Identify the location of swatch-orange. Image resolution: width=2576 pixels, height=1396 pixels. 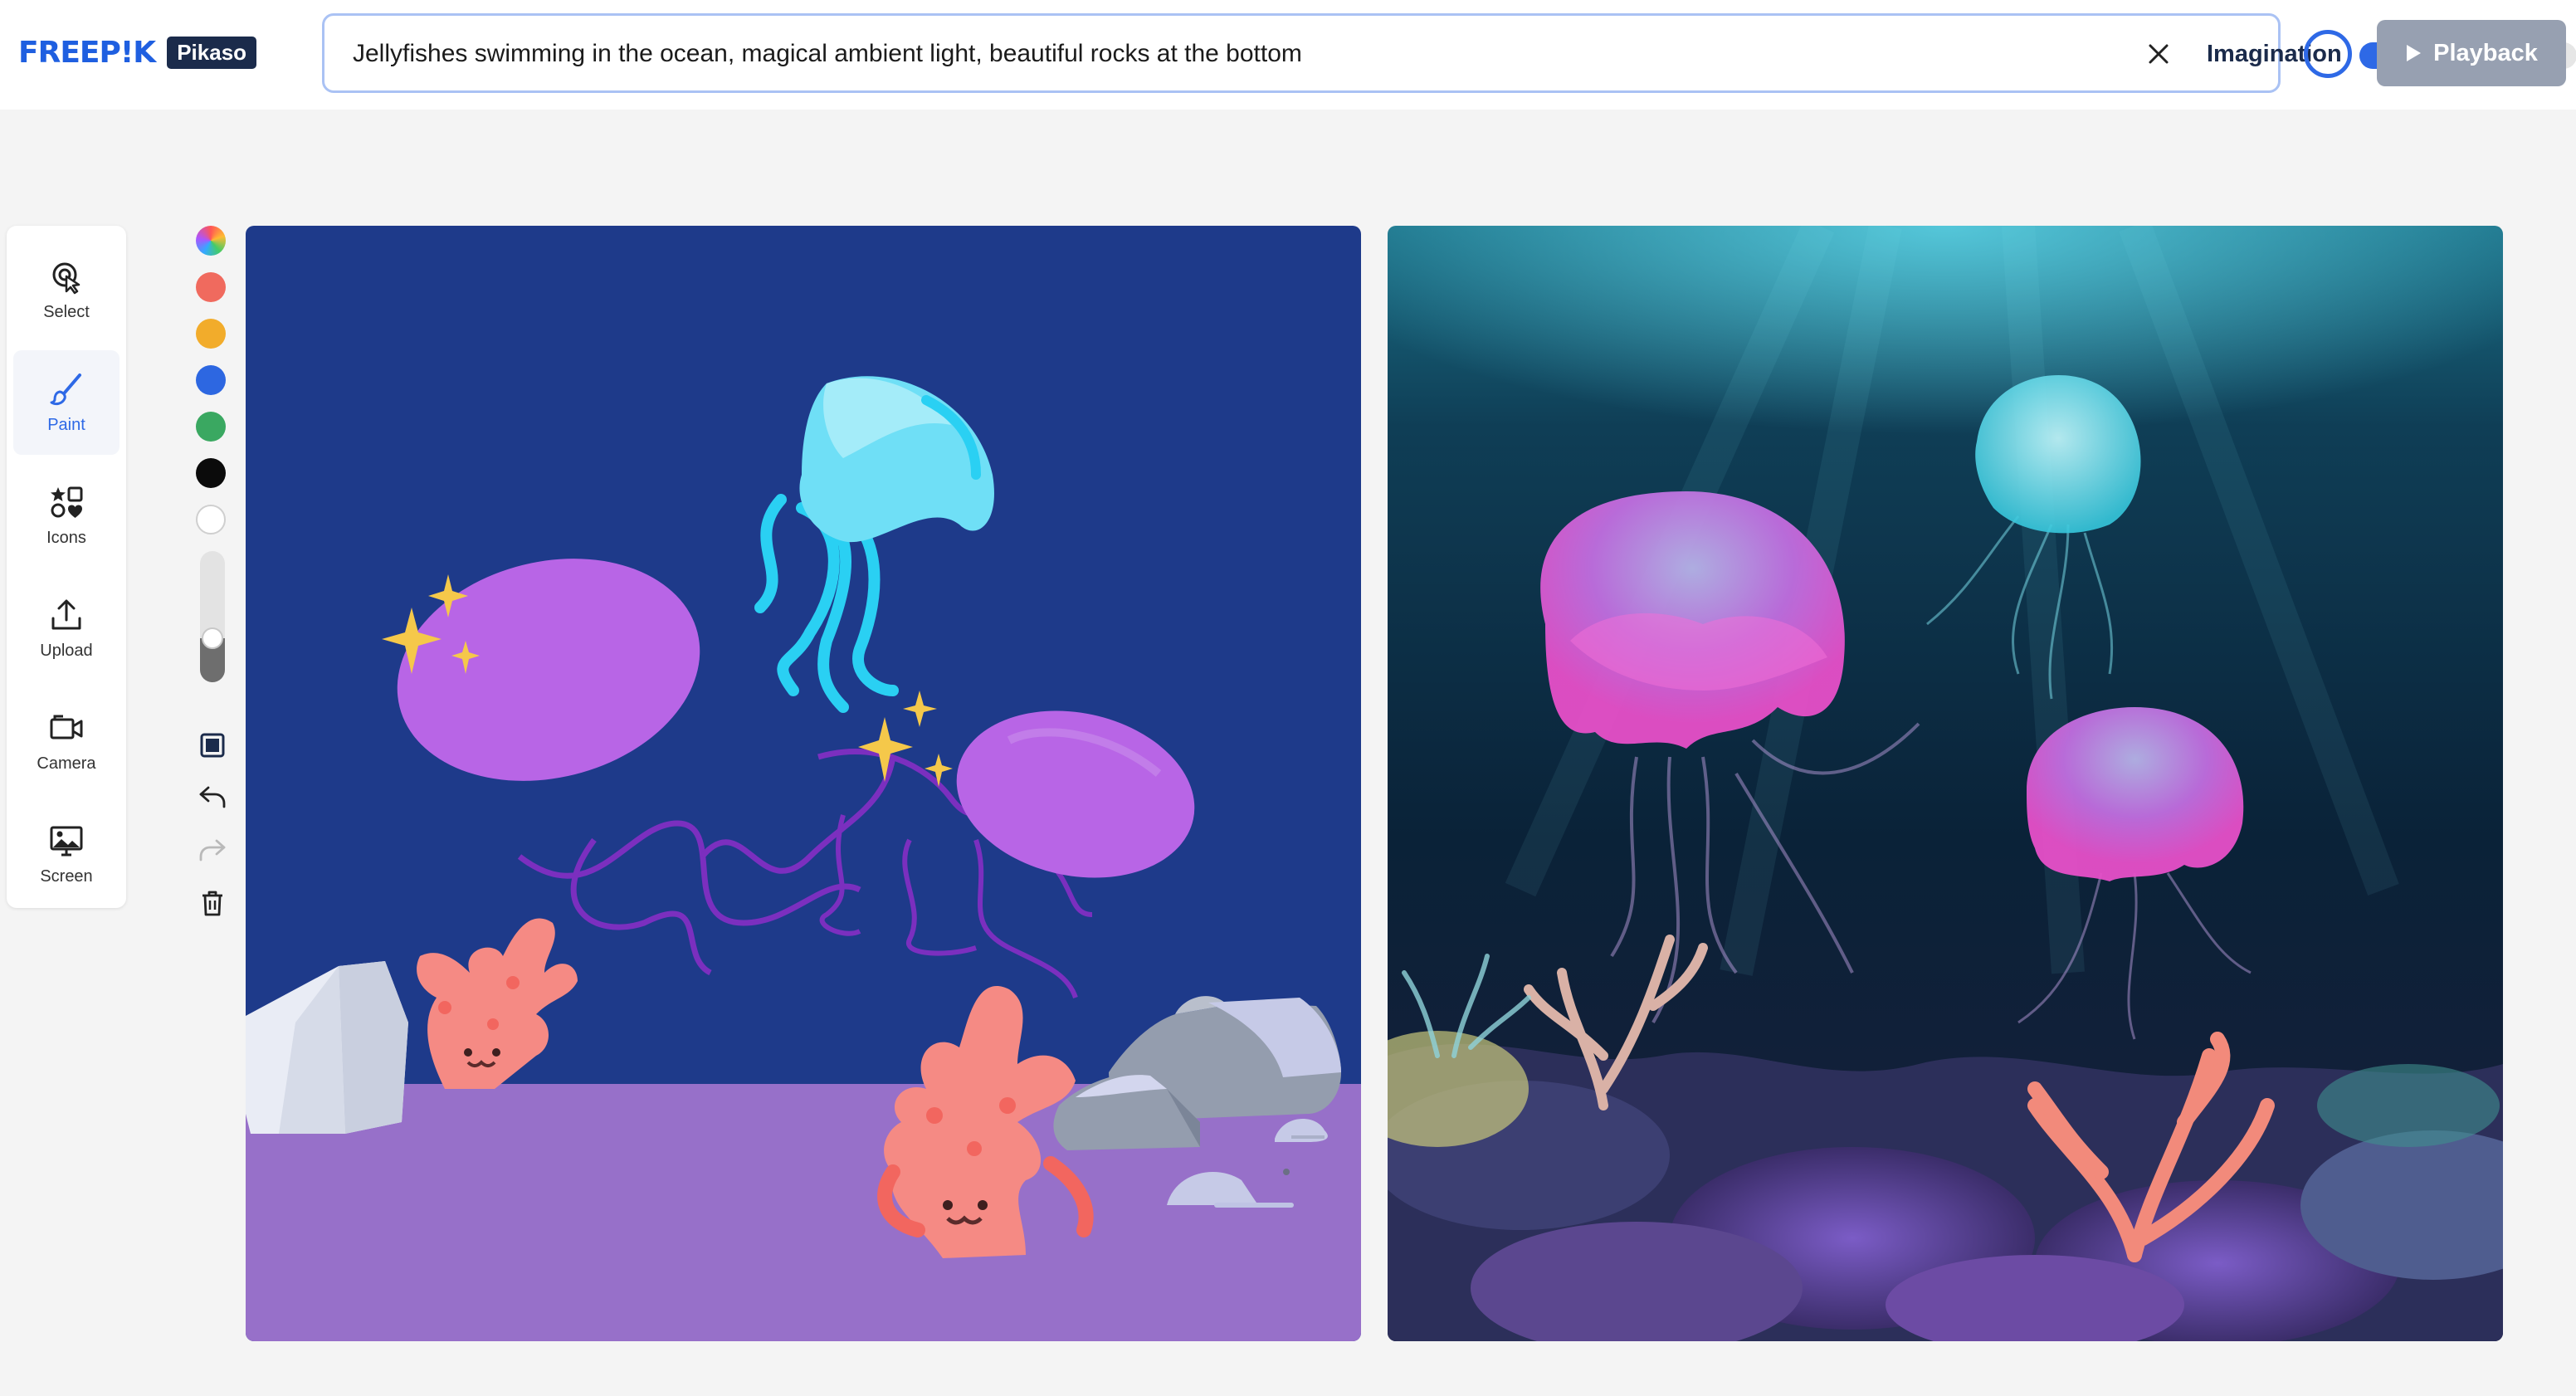
(211, 334).